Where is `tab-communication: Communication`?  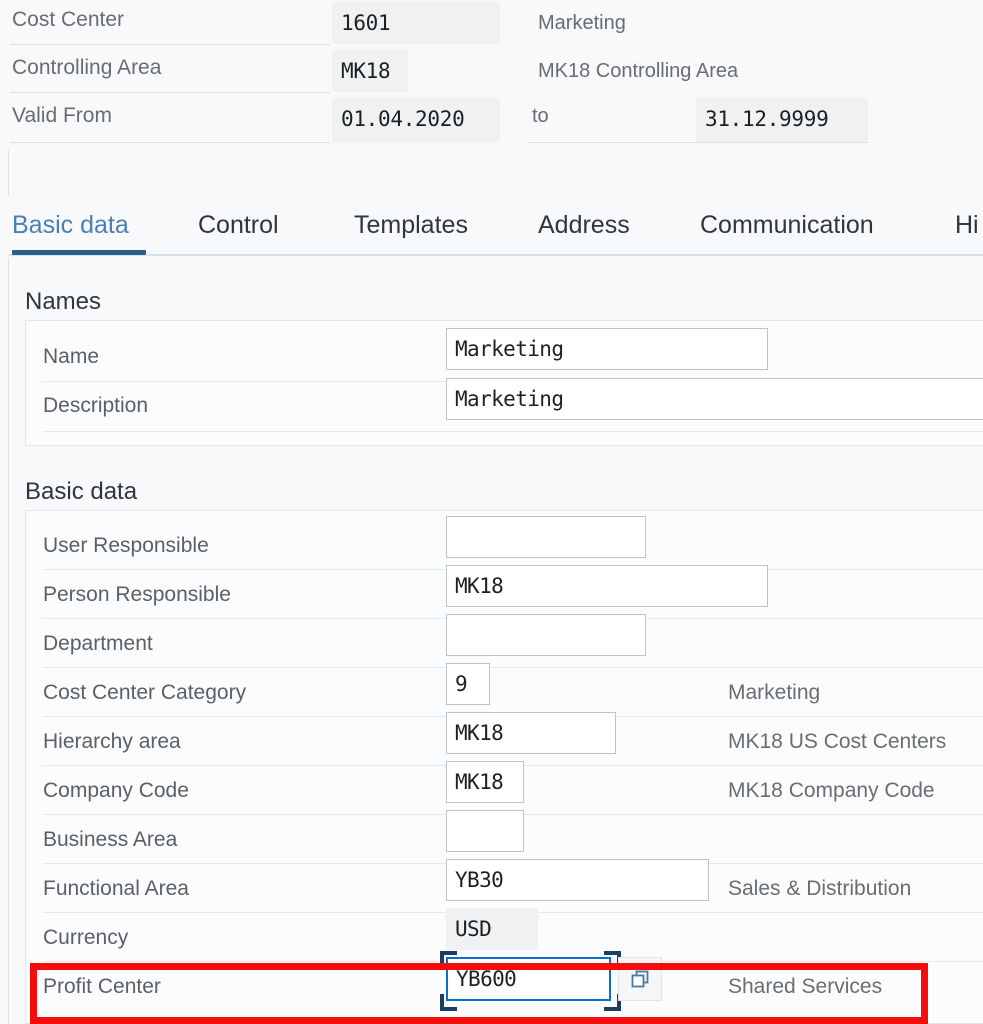
tab-communication: Communication is located at coordinates (787, 225).